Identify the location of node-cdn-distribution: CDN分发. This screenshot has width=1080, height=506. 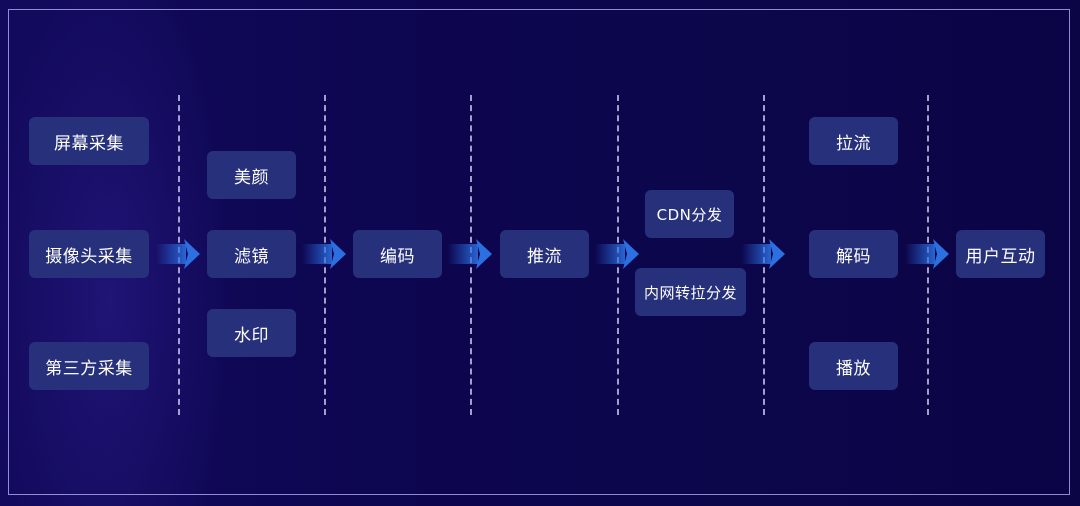
(689, 214).